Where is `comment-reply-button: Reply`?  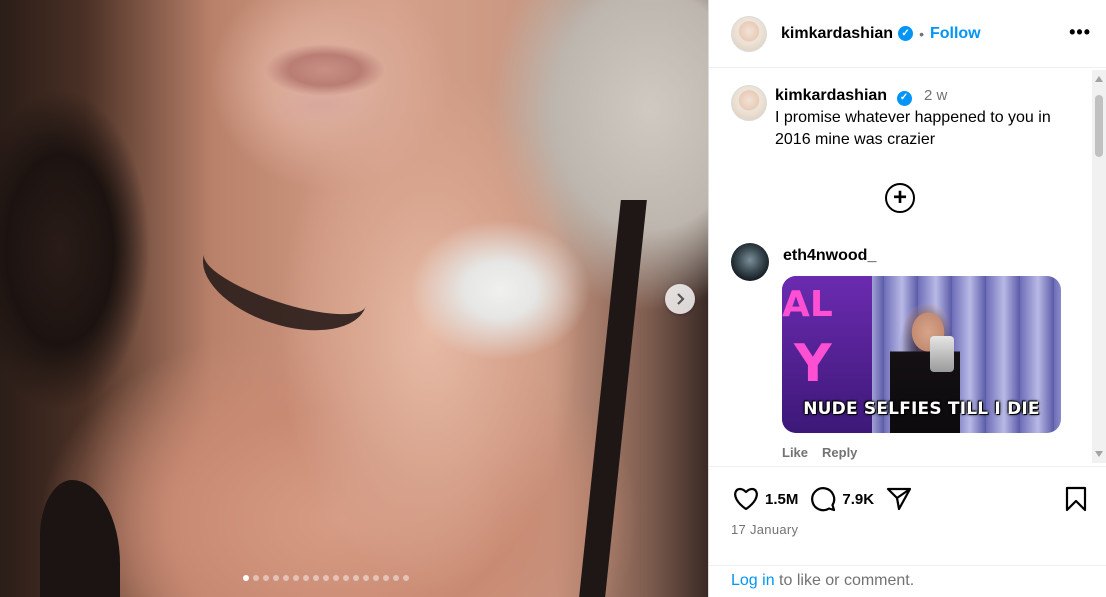 comment-reply-button: Reply is located at coordinates (839, 452).